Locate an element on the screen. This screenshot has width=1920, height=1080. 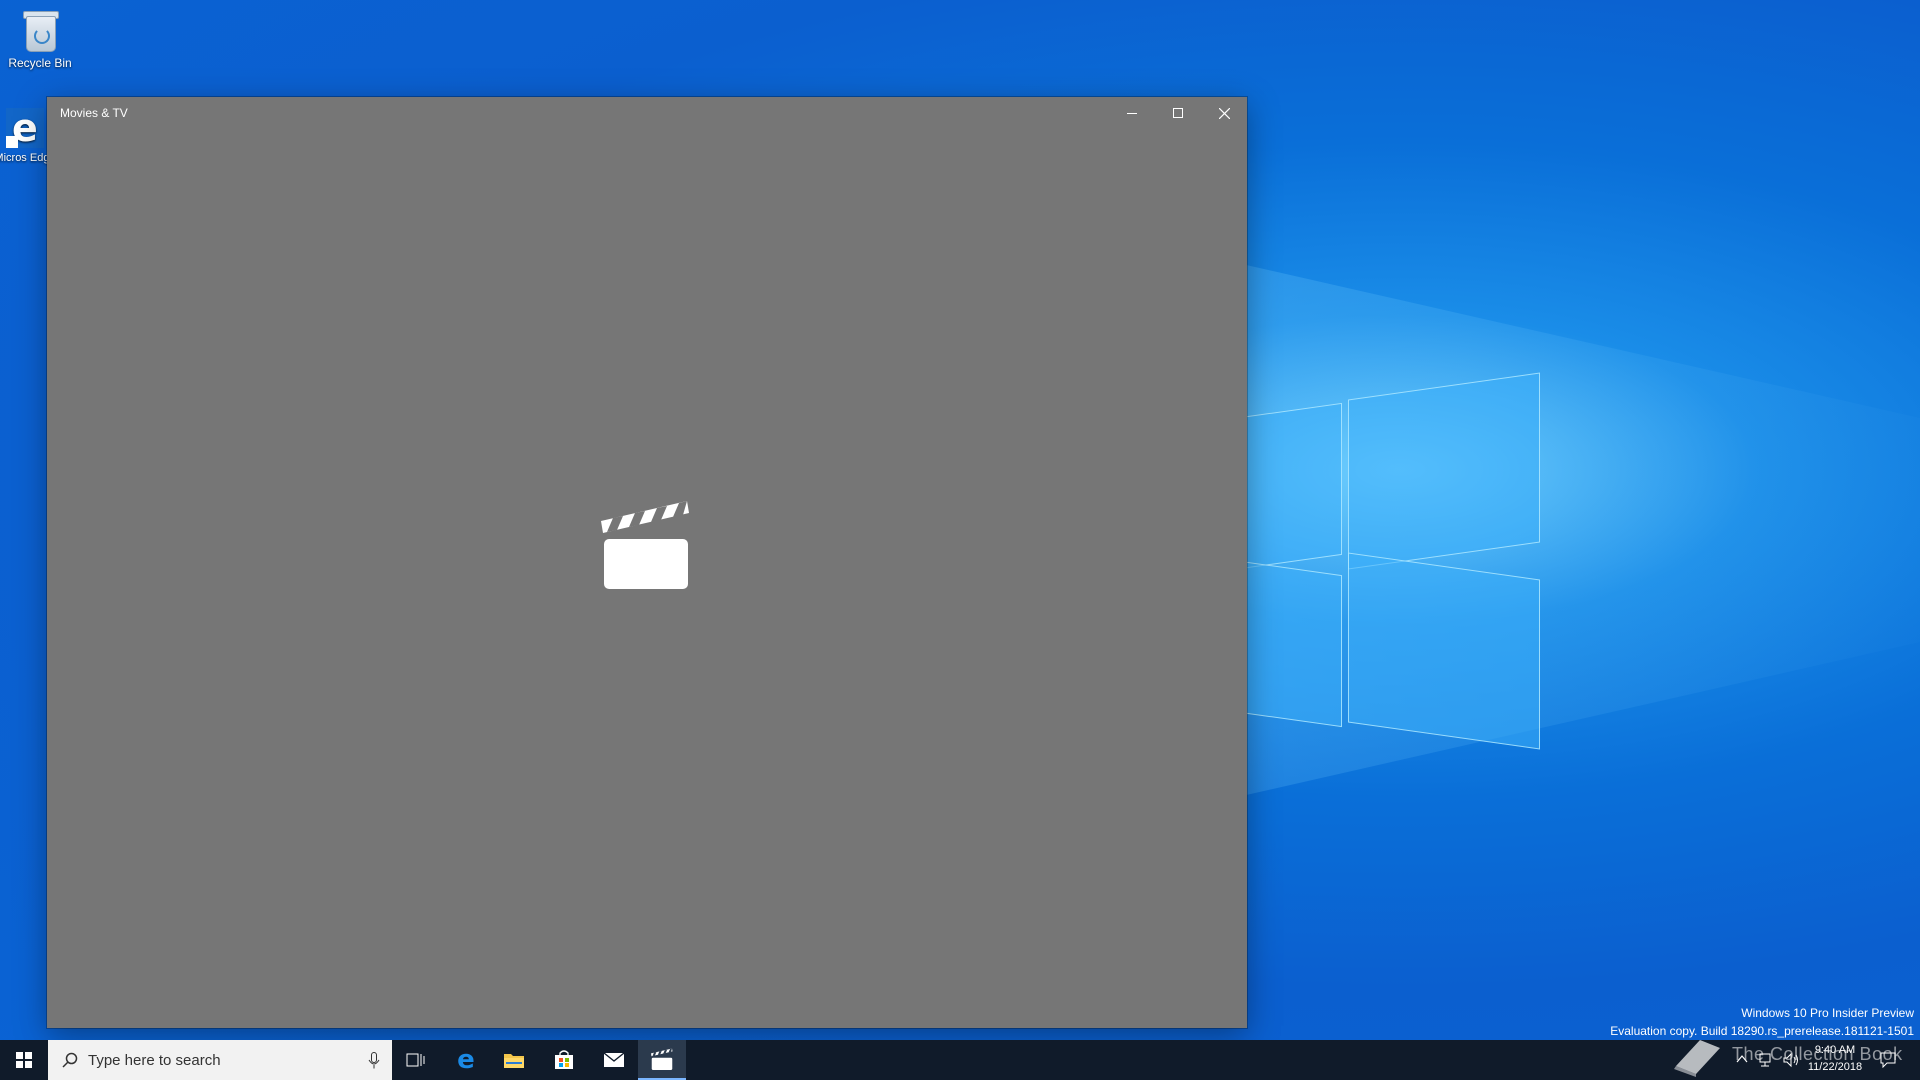
minimize-button is located at coordinates (1132, 113).